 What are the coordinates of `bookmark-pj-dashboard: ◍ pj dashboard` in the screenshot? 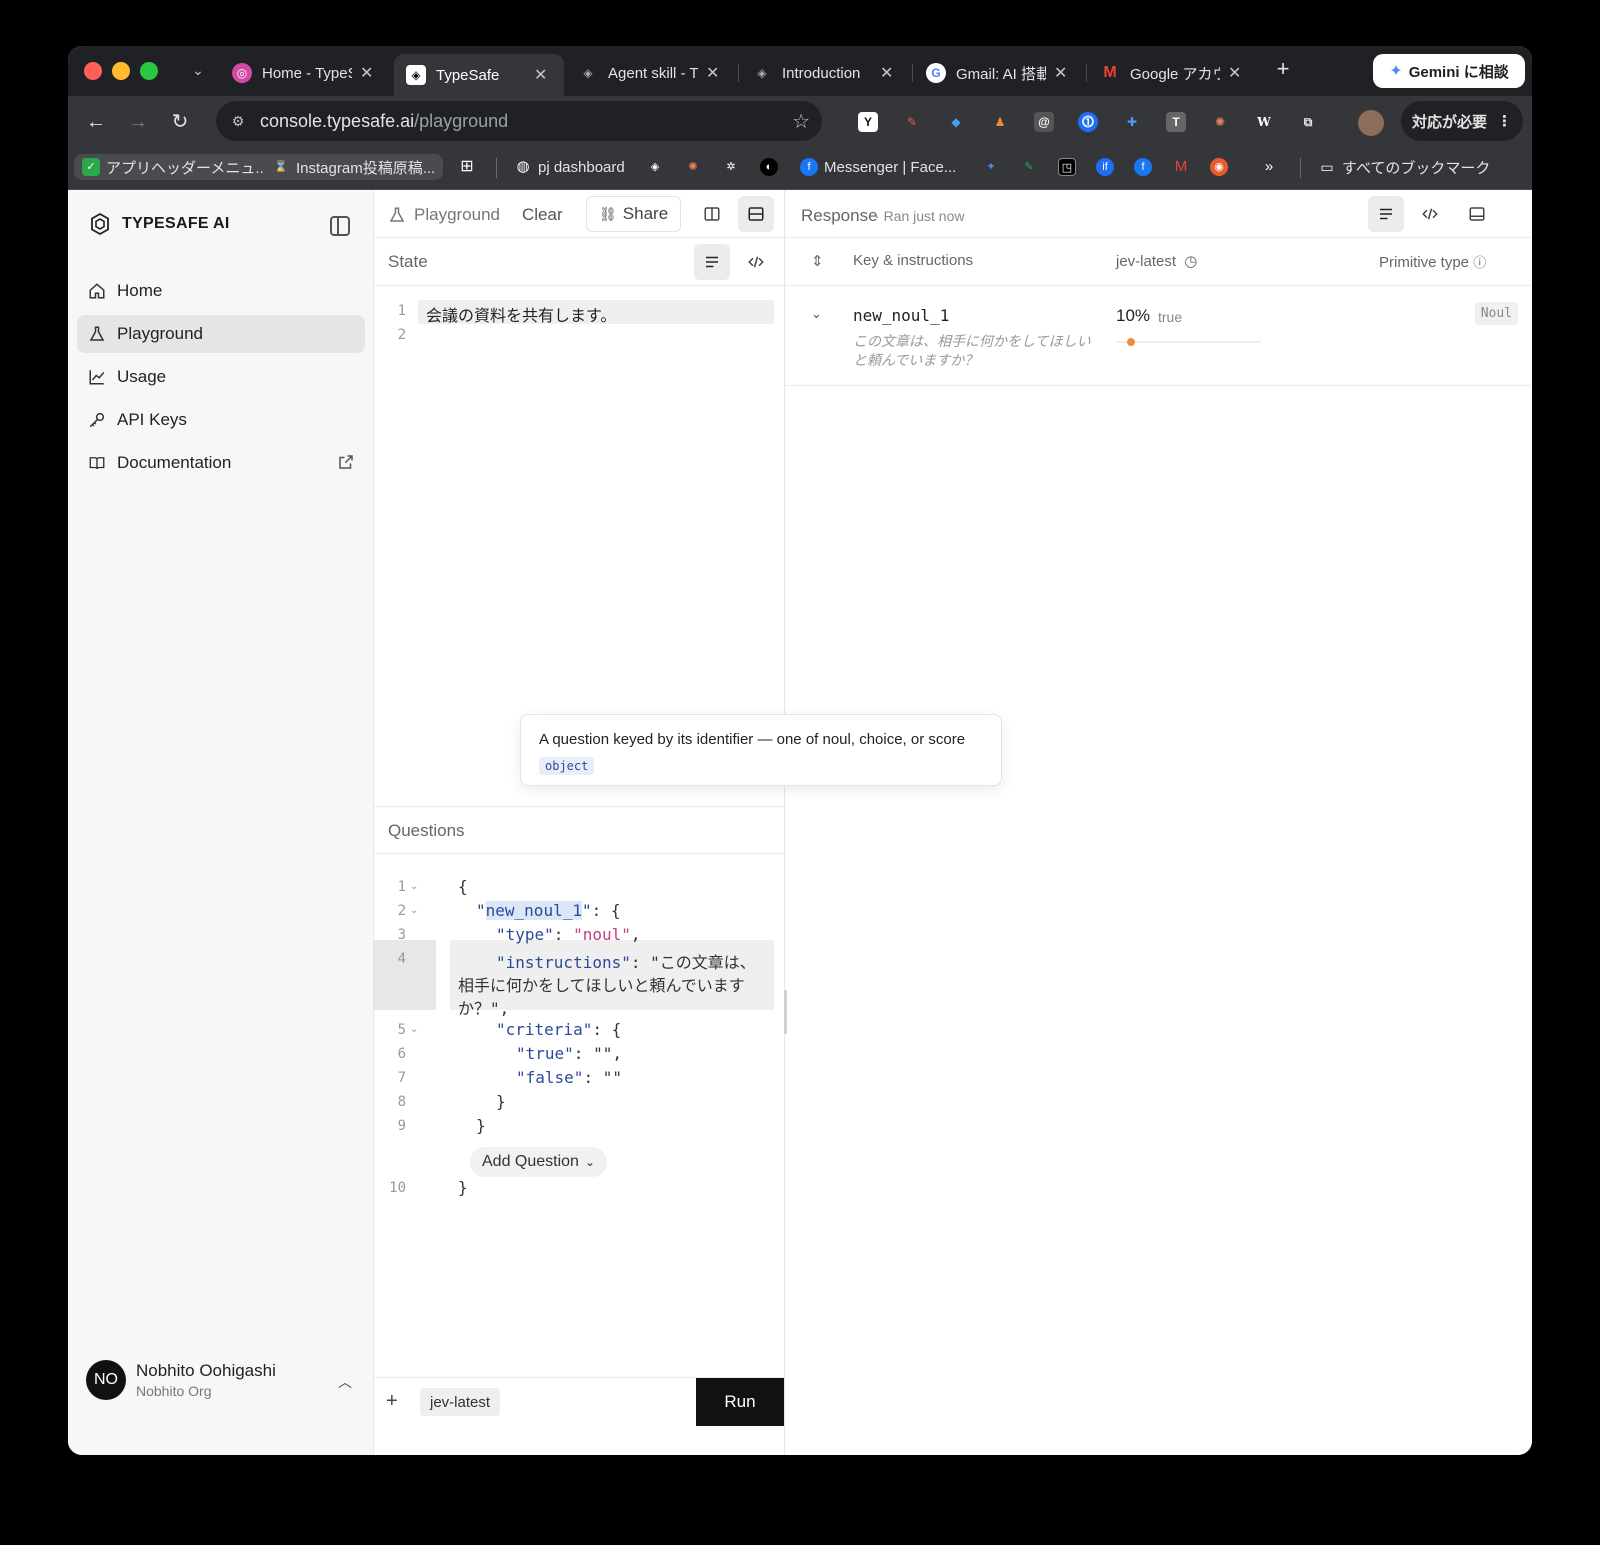 It's located at (569, 167).